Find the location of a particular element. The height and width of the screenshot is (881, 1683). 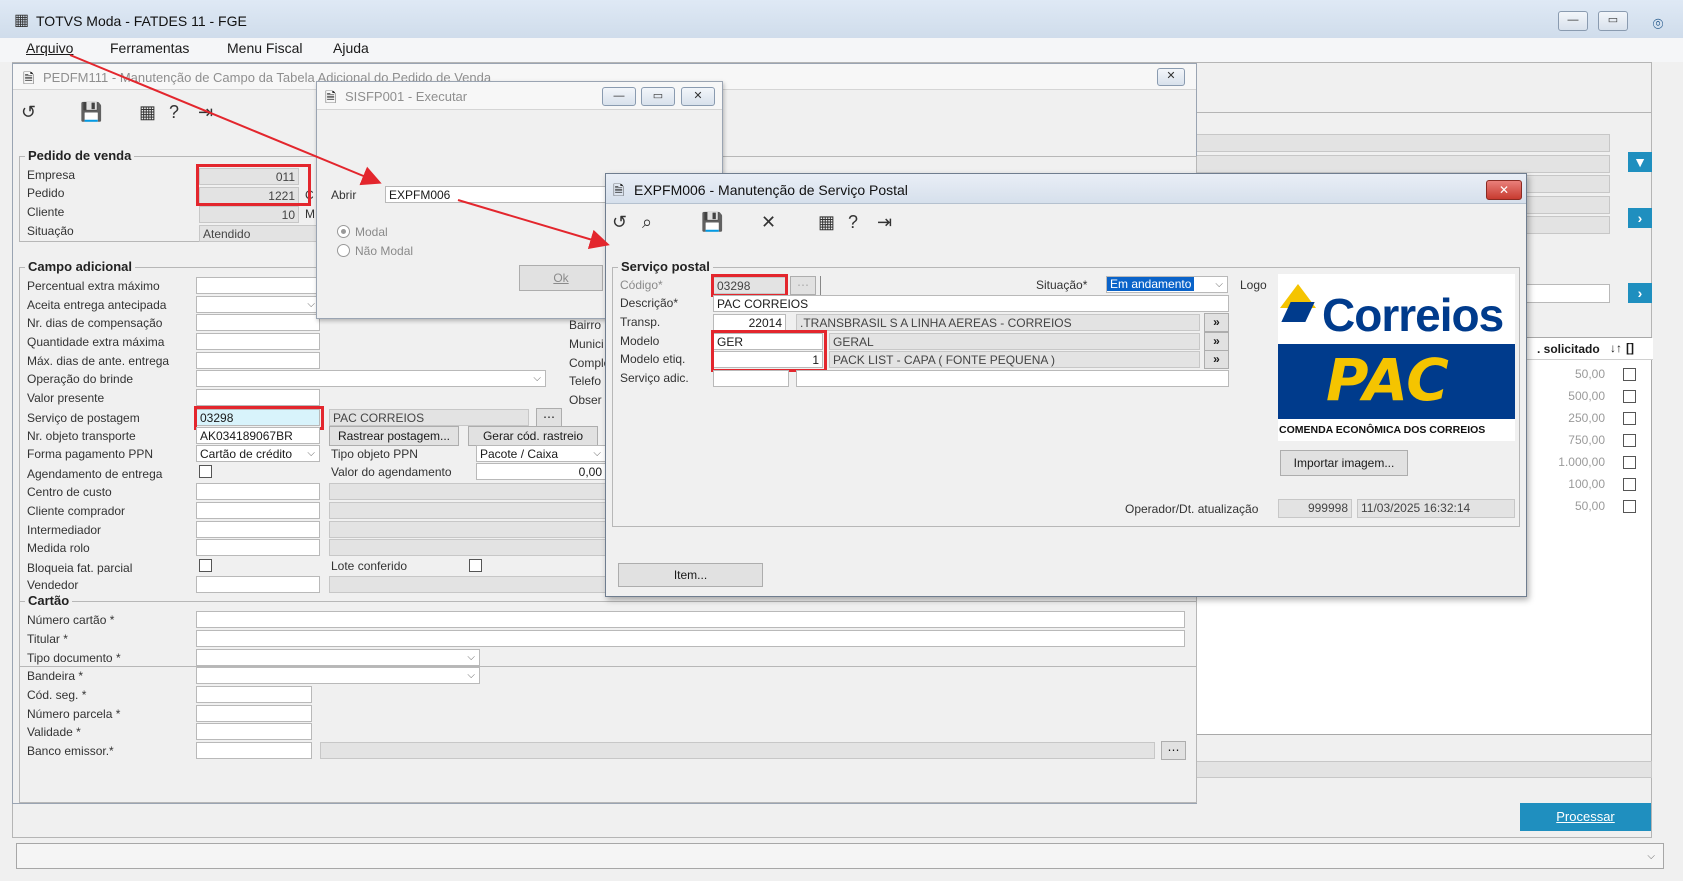

doc-icon: 🗎 is located at coordinates (29, 78).